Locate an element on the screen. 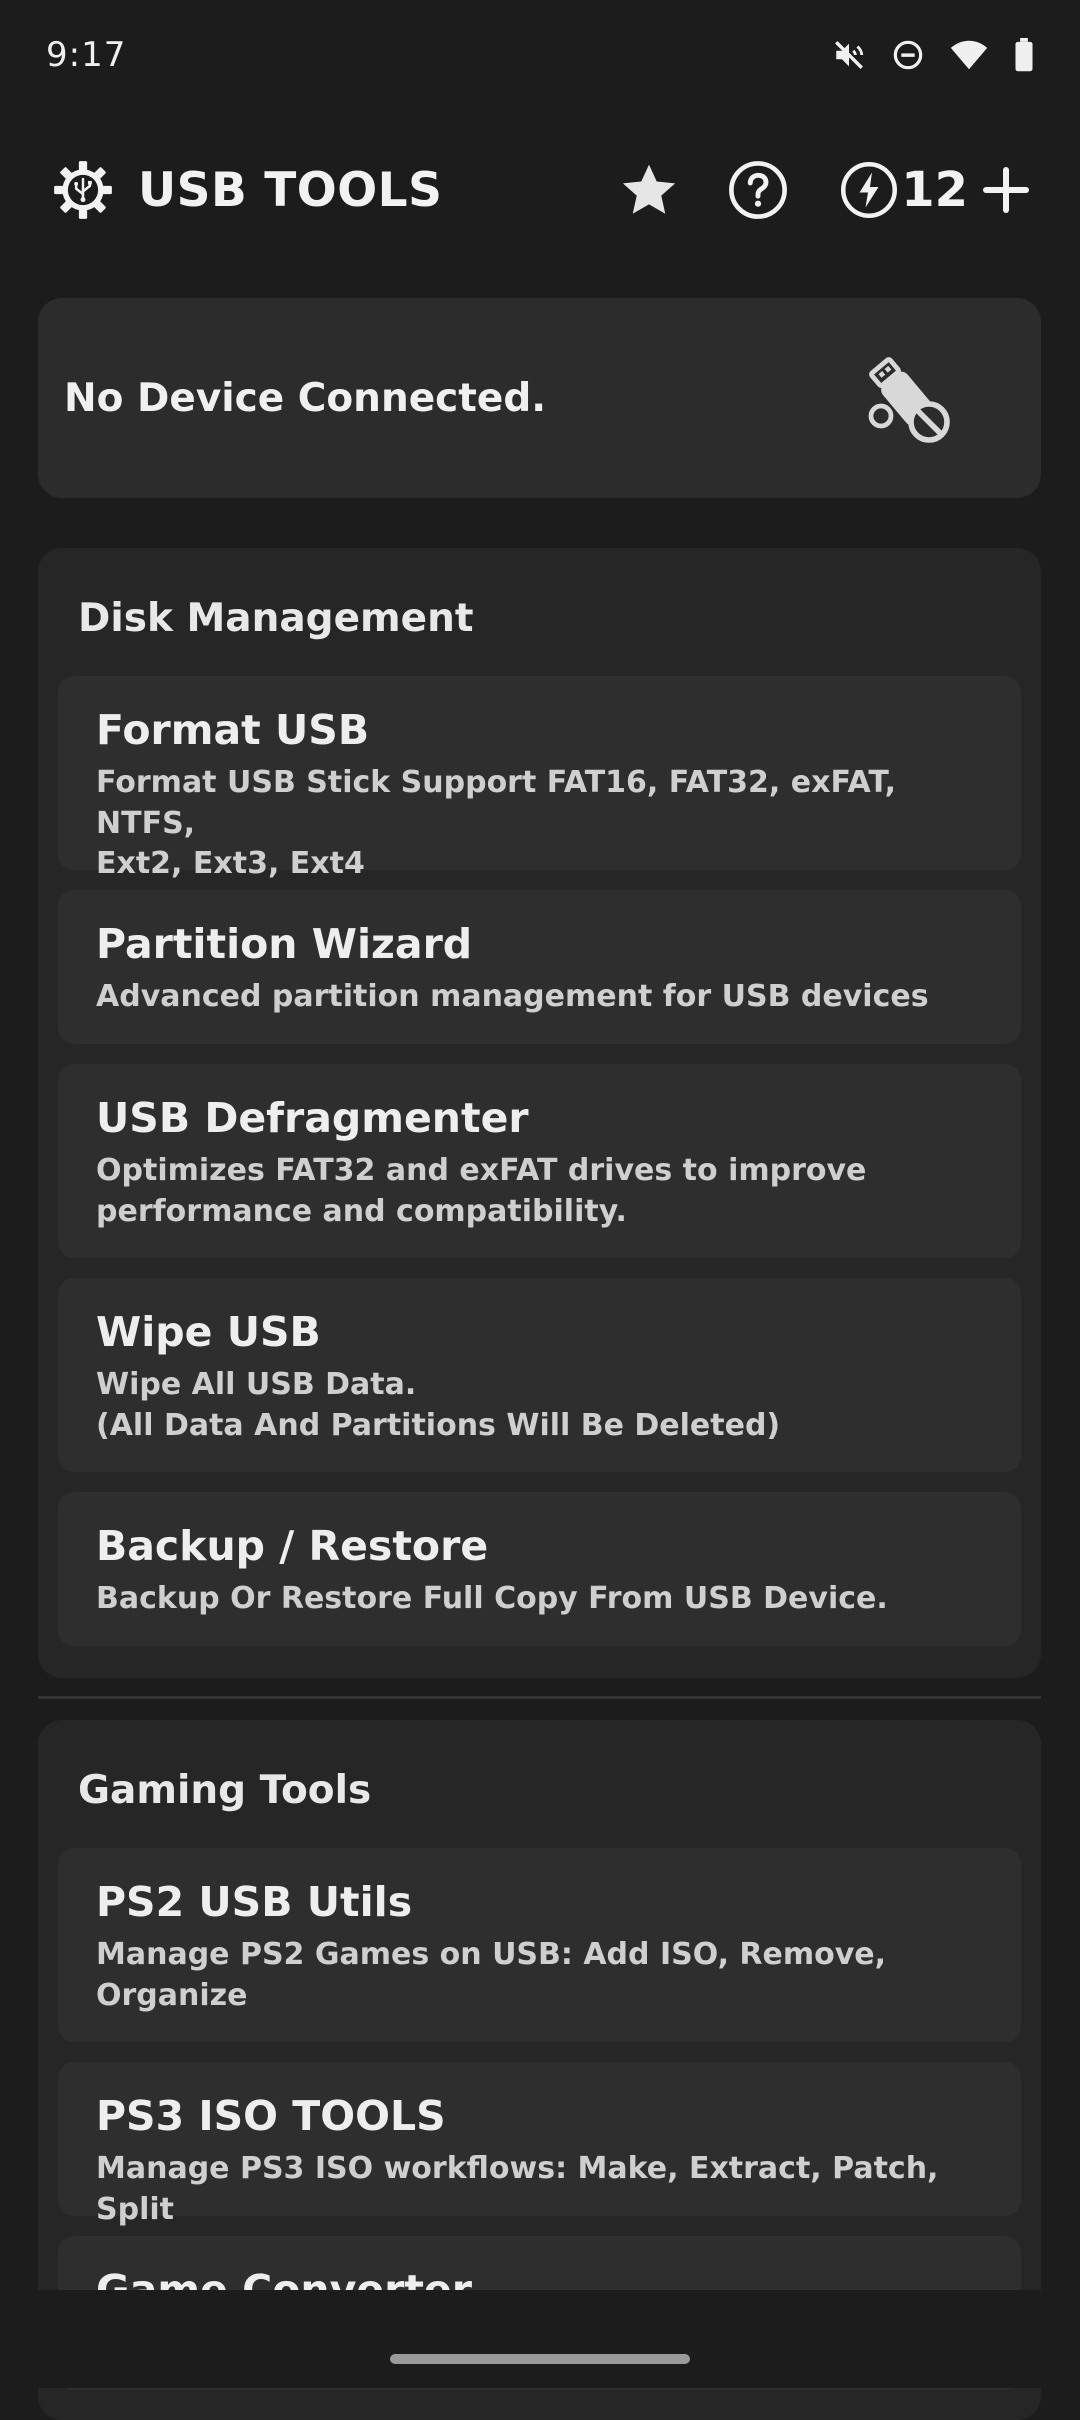 The height and width of the screenshot is (2420, 1080). dnd-icon is located at coordinates (908, 55).